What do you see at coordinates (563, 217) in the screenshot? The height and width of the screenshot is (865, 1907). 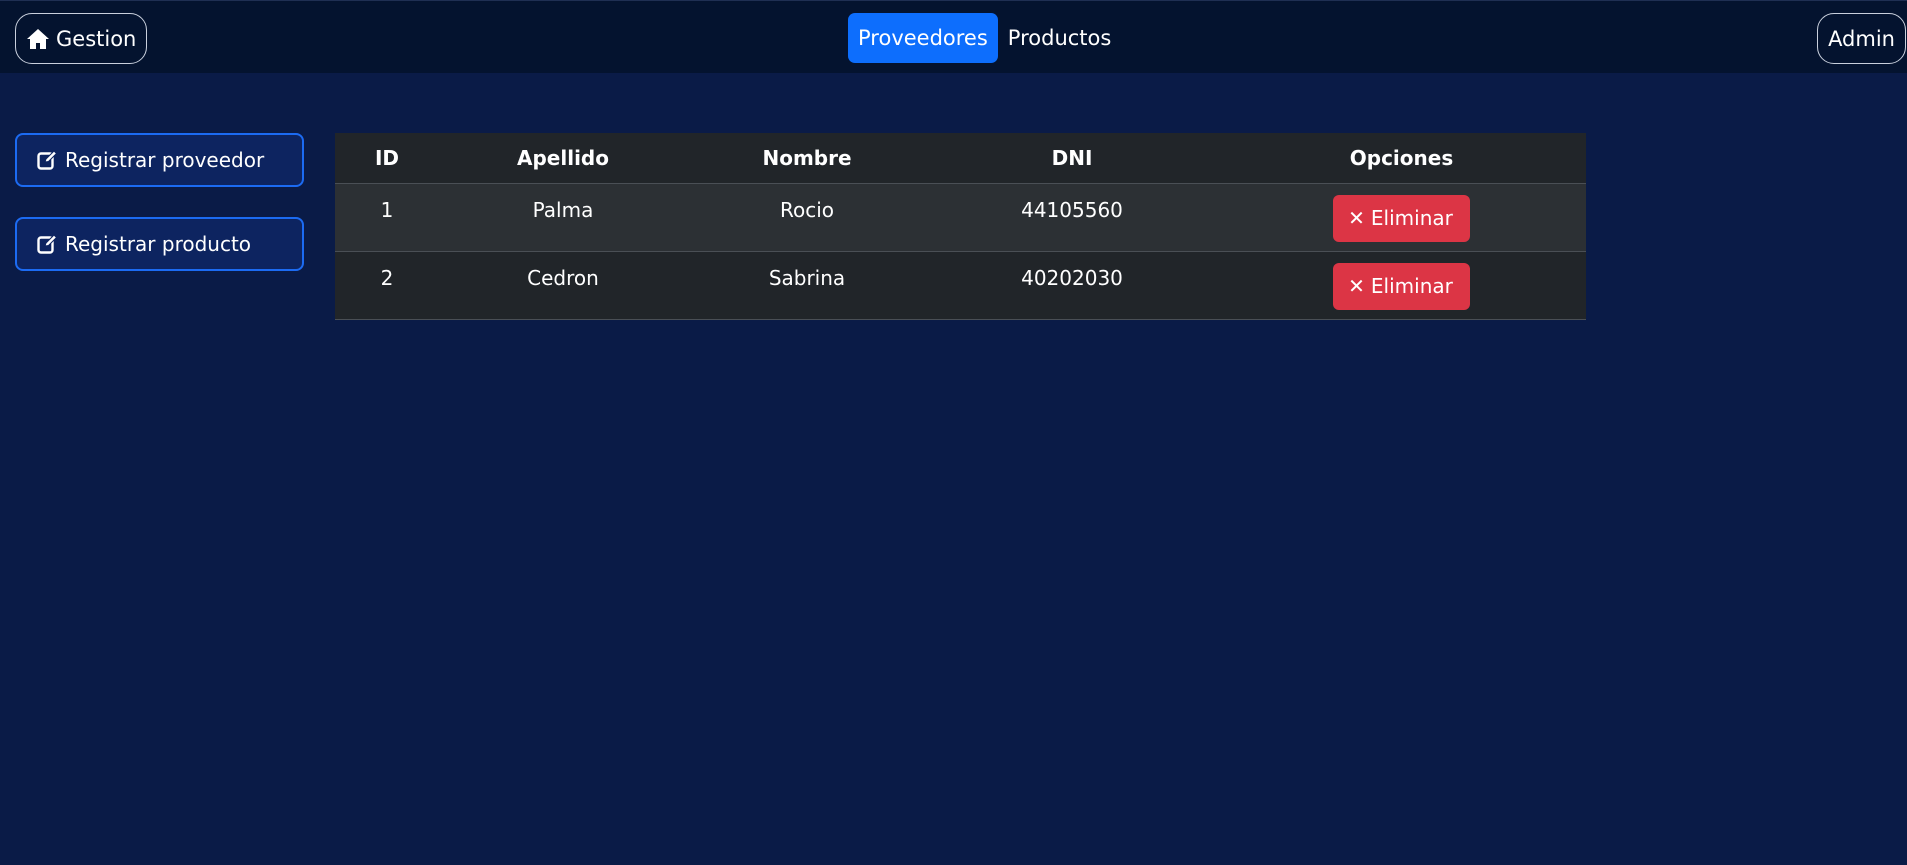 I see `cell-apellido: Palma` at bounding box center [563, 217].